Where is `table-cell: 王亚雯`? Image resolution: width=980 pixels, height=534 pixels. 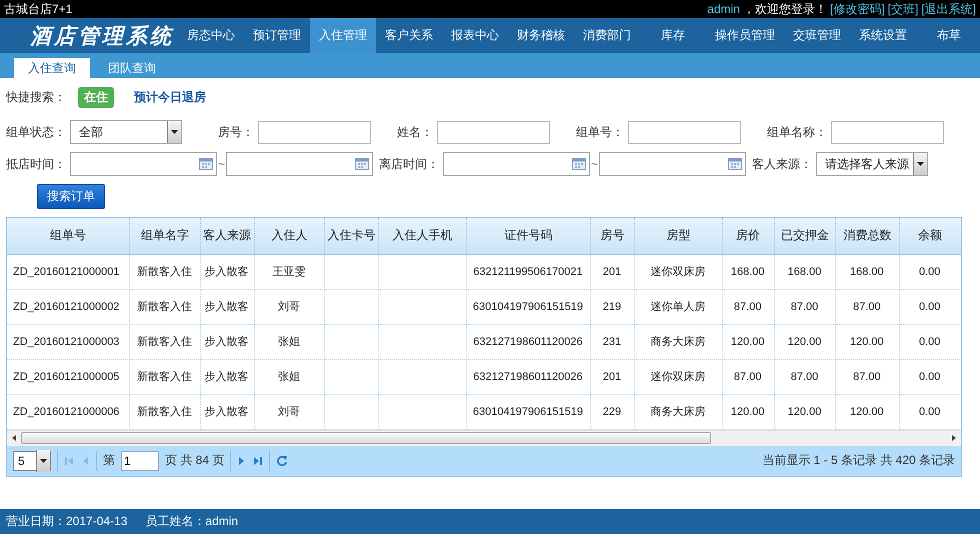 table-cell: 王亚雯 is located at coordinates (289, 271).